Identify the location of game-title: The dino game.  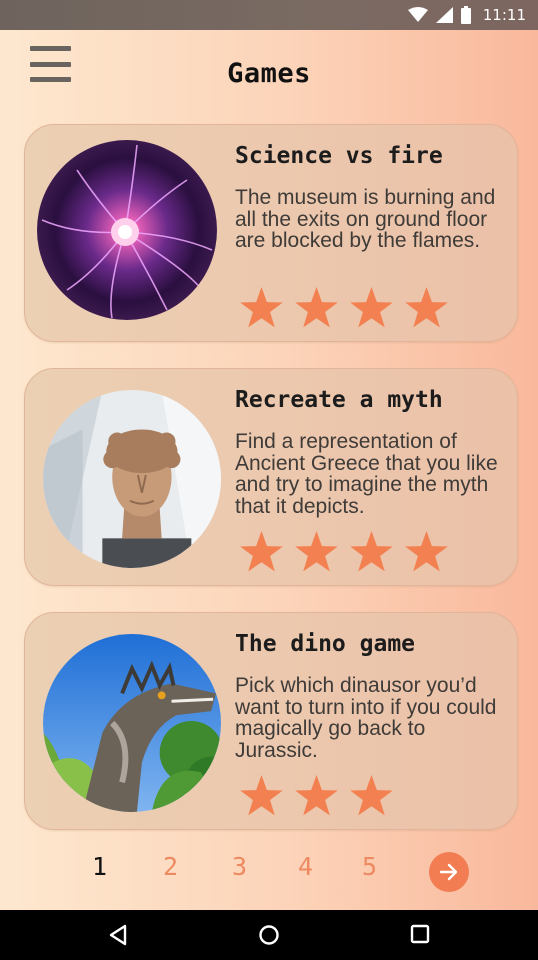
(325, 644).